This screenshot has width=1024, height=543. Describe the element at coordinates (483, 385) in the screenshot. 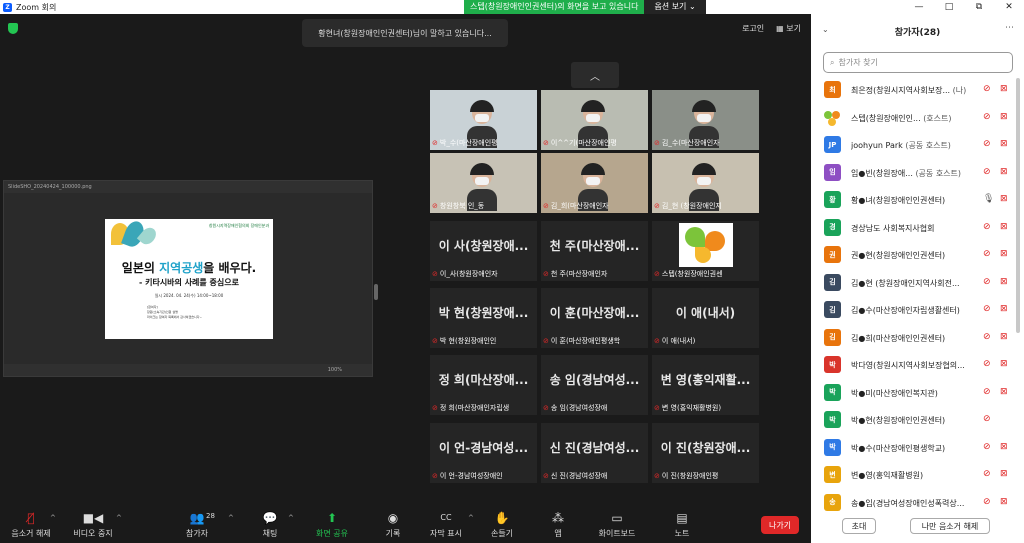

I see `video-tile: 정 희(마산장애... ⊘ 정 희(마산장애인자립생` at that location.